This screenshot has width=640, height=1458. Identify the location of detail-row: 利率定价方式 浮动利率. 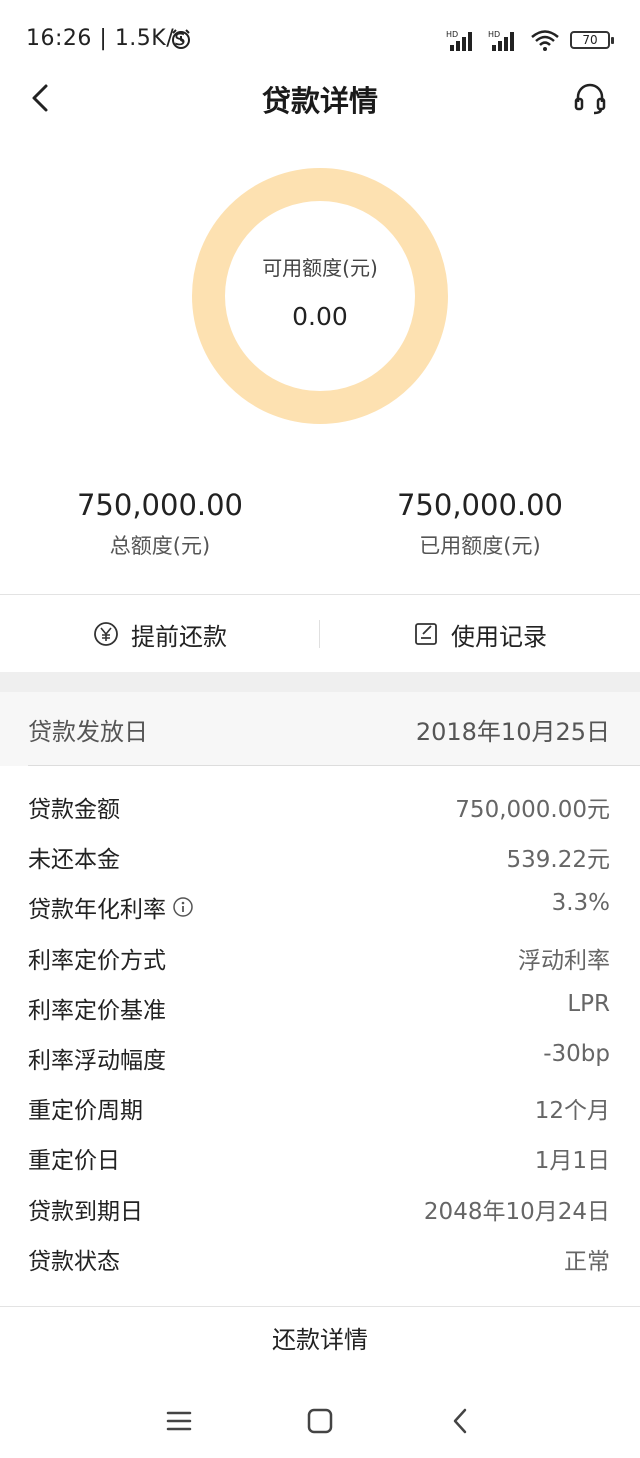
(320, 956).